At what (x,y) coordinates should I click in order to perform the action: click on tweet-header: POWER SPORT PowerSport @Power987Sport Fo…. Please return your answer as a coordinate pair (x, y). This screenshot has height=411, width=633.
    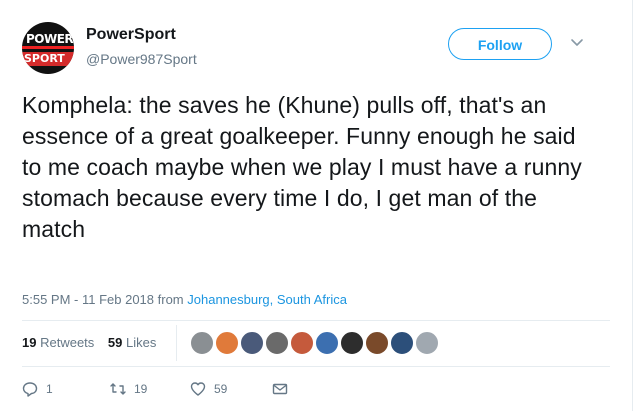
    Looking at the image, I should click on (312, 46).